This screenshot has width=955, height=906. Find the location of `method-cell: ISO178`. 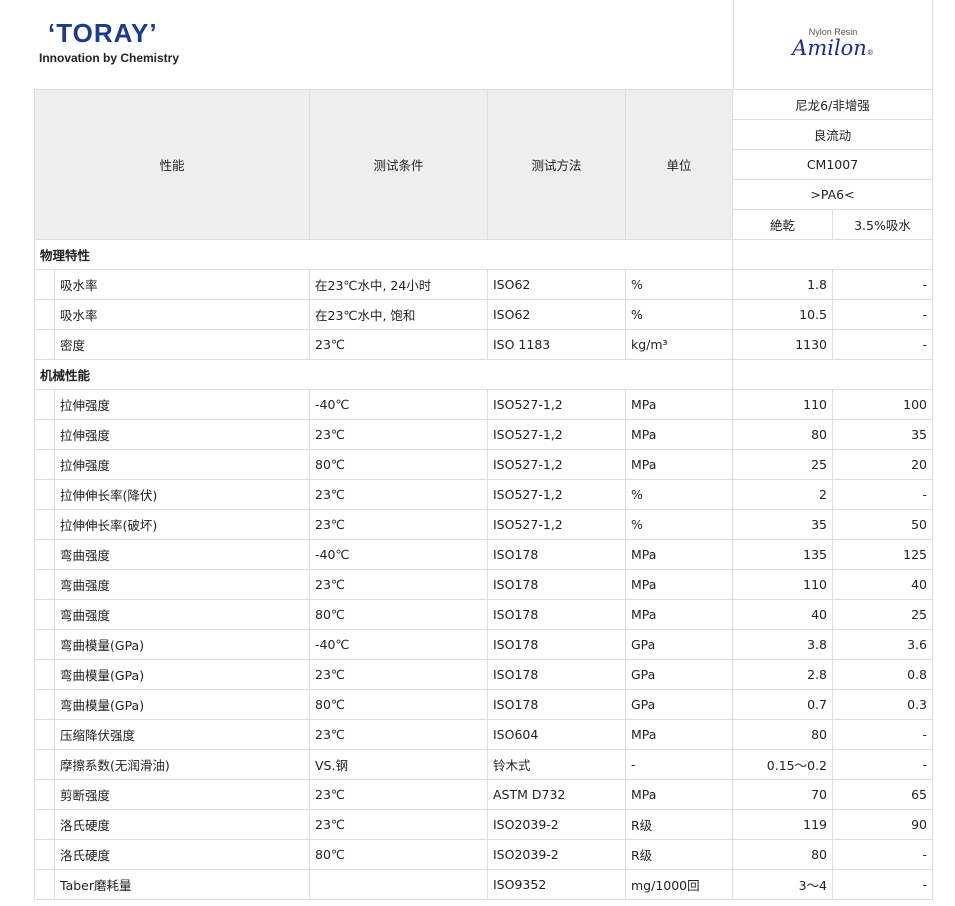

method-cell: ISO178 is located at coordinates (556, 674).